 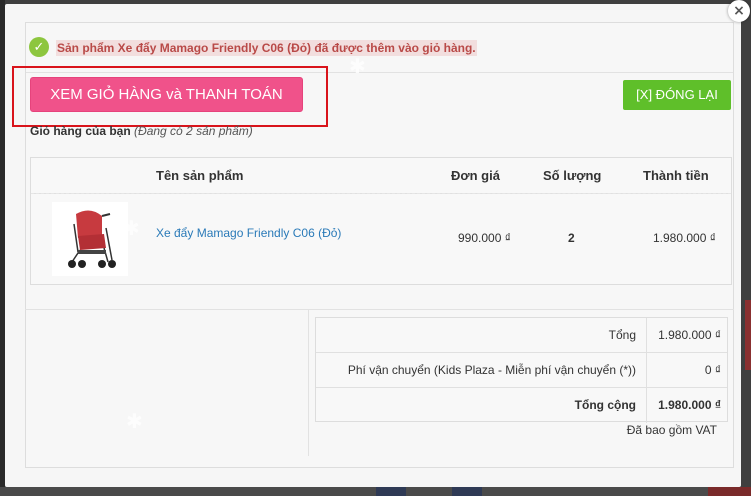 What do you see at coordinates (689, 335) in the screenshot?
I see `subtotal-value: 1.980.000 ₫` at bounding box center [689, 335].